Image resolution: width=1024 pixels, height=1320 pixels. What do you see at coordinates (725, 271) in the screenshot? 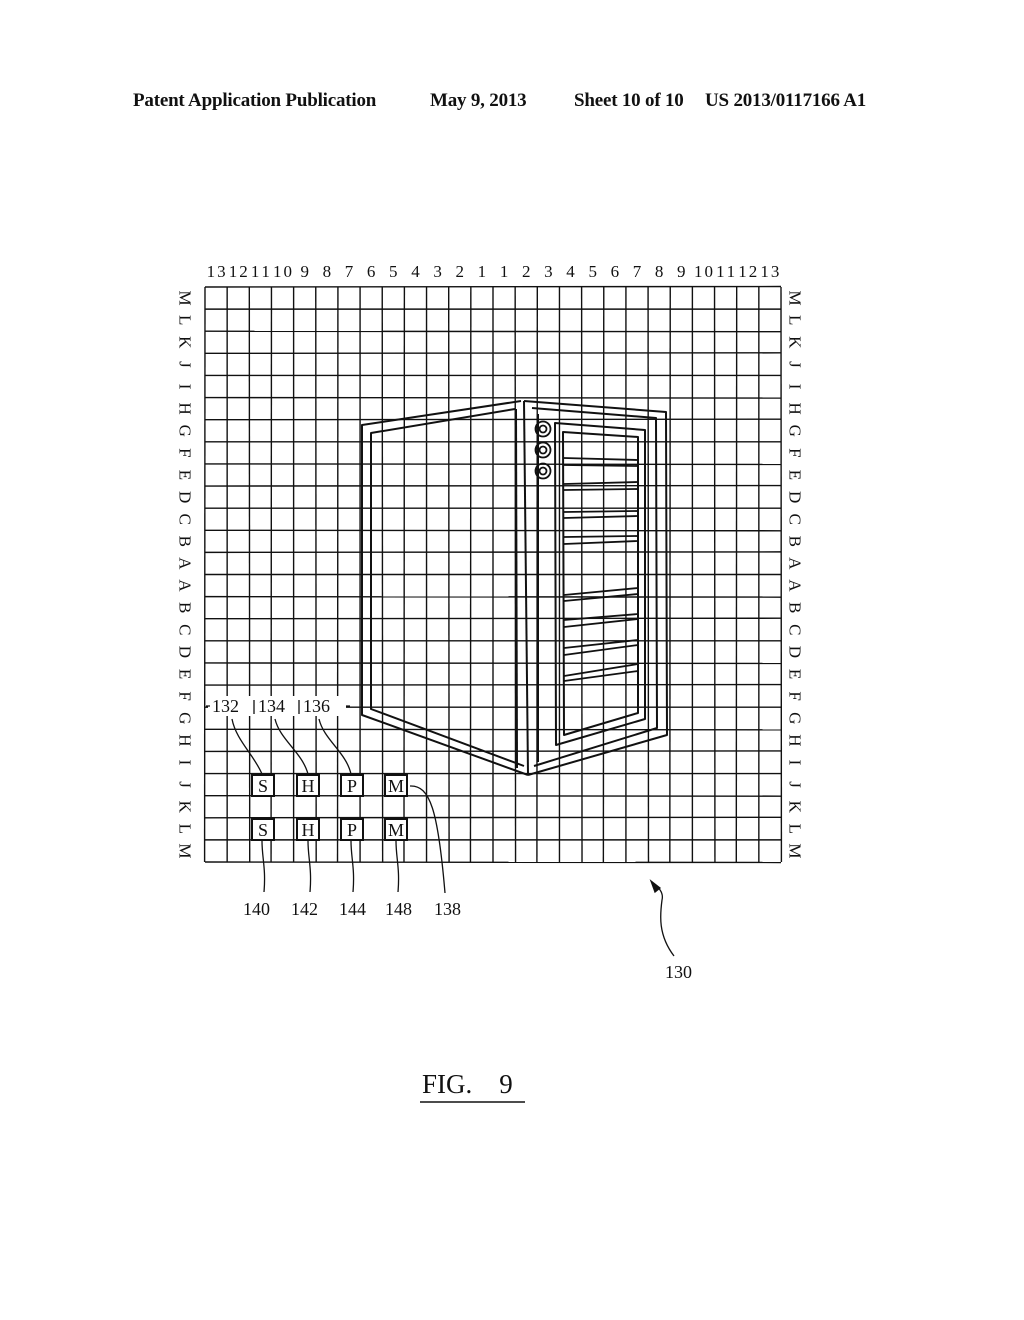
I see `column-label: 11` at bounding box center [725, 271].